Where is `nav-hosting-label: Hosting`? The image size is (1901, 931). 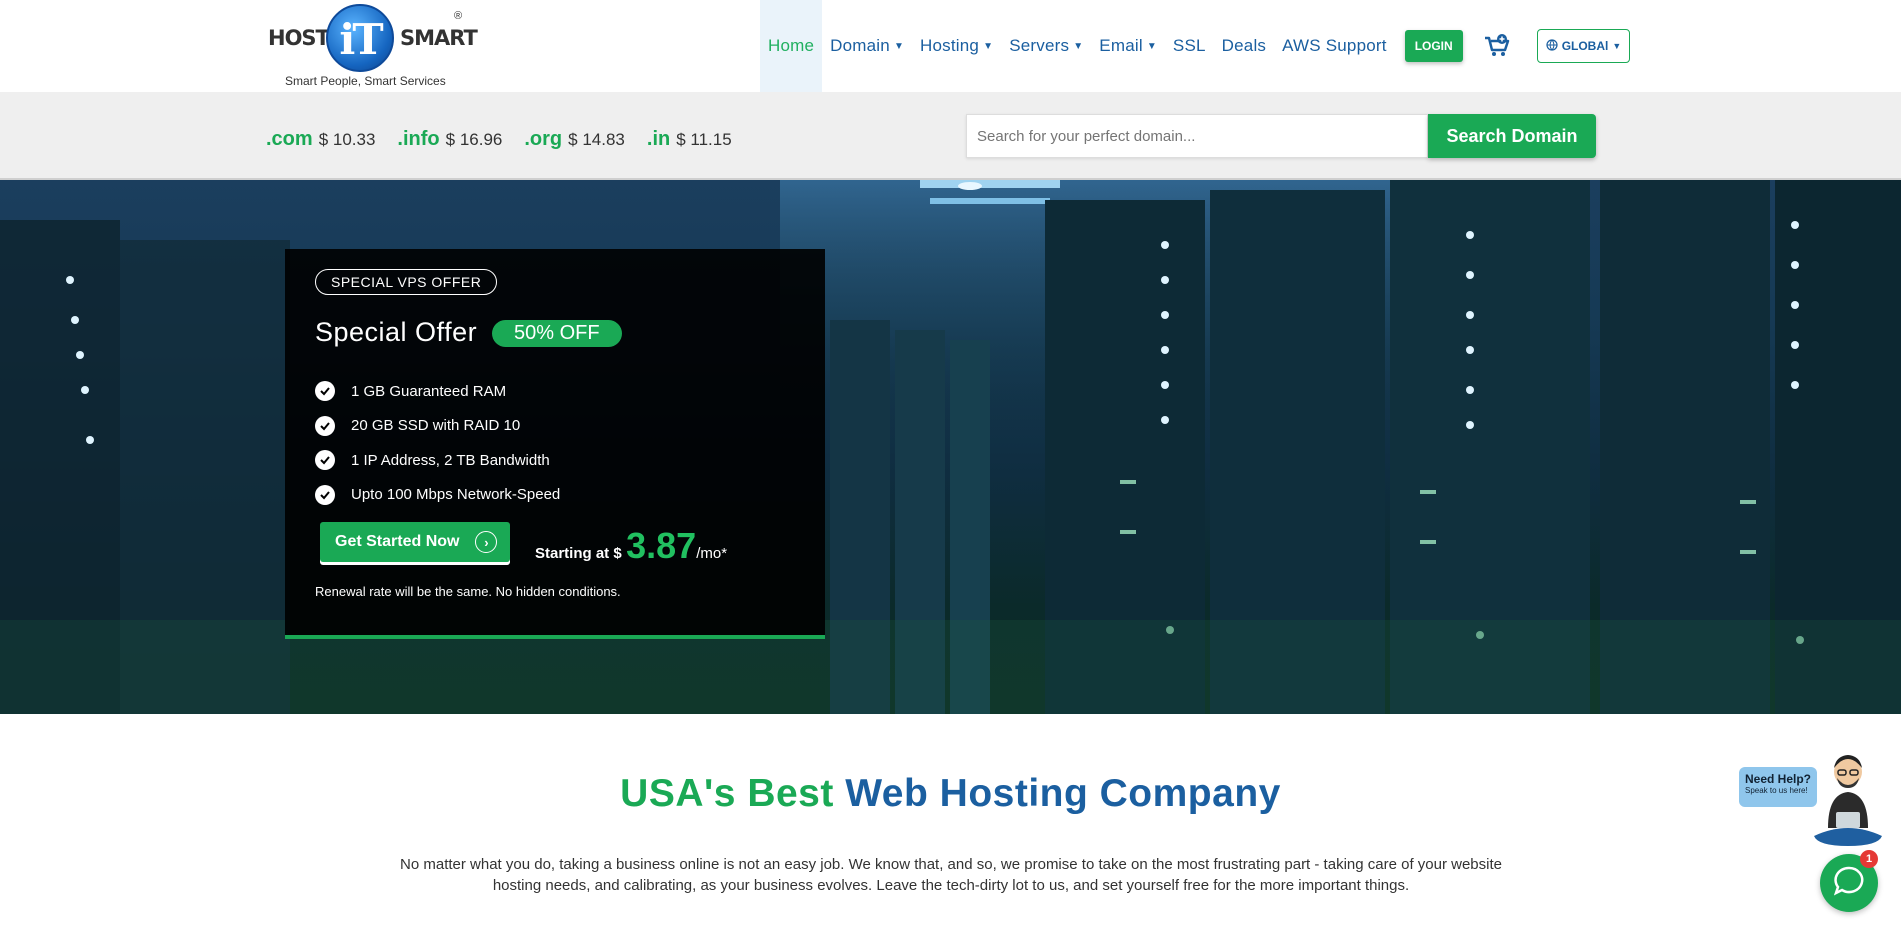
nav-hosting-label: Hosting is located at coordinates (950, 45).